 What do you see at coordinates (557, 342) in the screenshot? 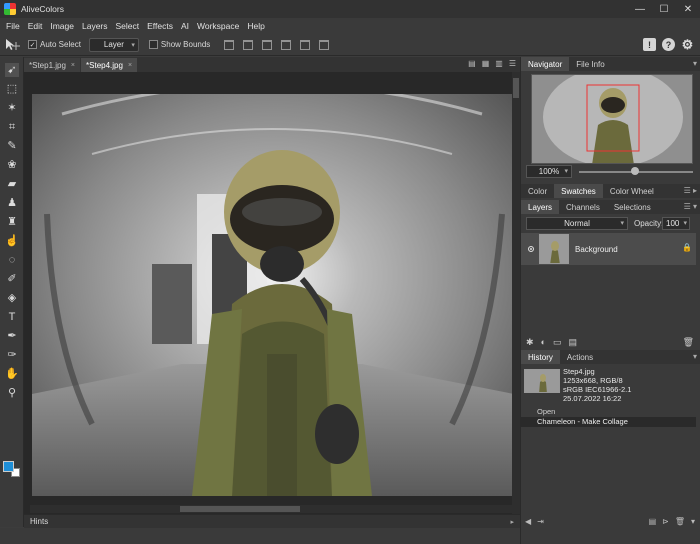
I see `new-group-icon: ▭` at bounding box center [557, 342].